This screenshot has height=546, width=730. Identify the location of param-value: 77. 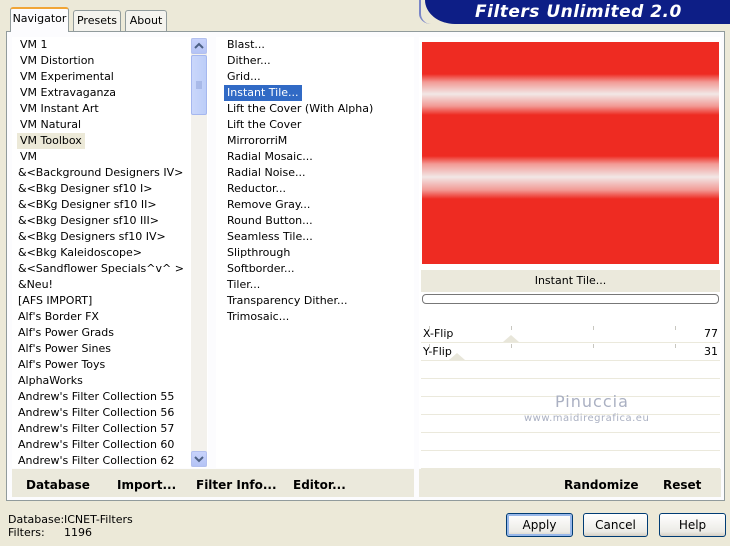
(711, 333).